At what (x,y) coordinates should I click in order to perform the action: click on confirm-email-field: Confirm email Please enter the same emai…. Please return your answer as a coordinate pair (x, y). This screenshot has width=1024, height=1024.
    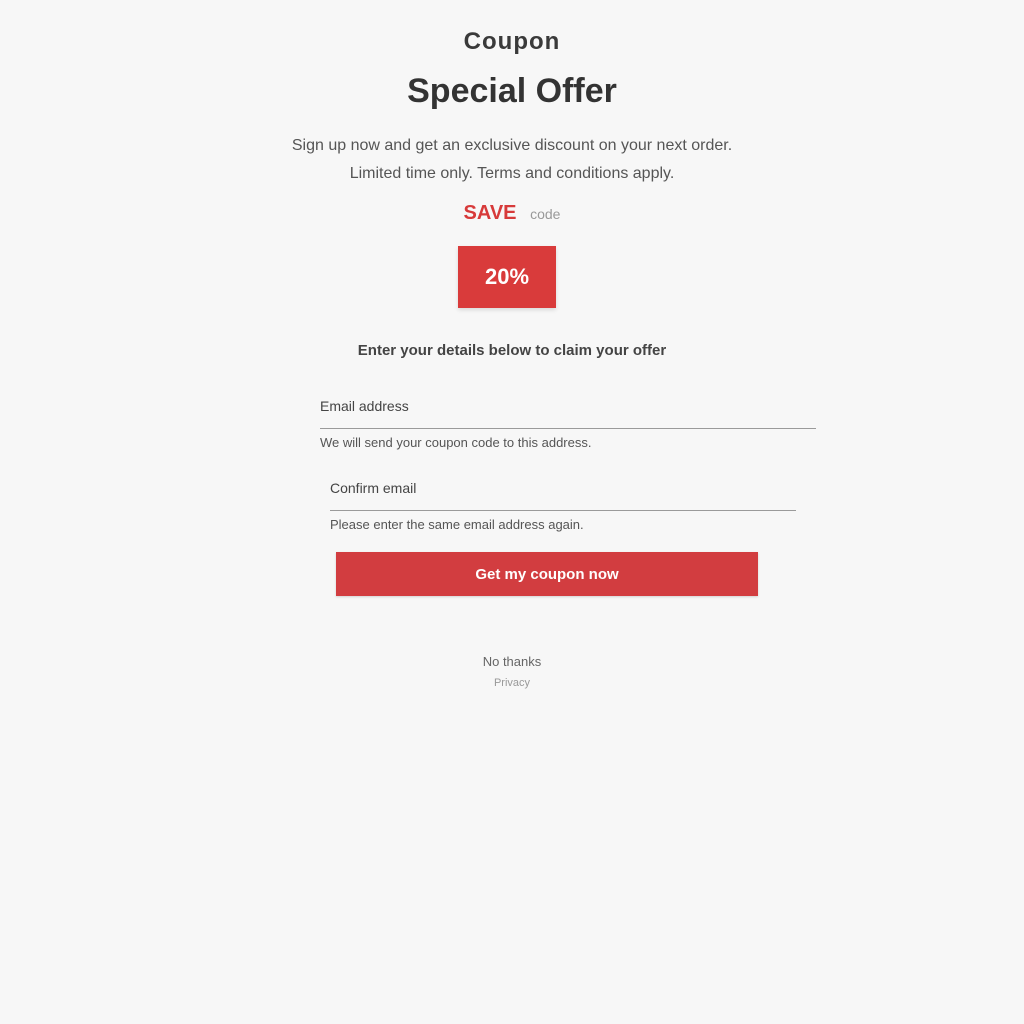
    Looking at the image, I should click on (563, 506).